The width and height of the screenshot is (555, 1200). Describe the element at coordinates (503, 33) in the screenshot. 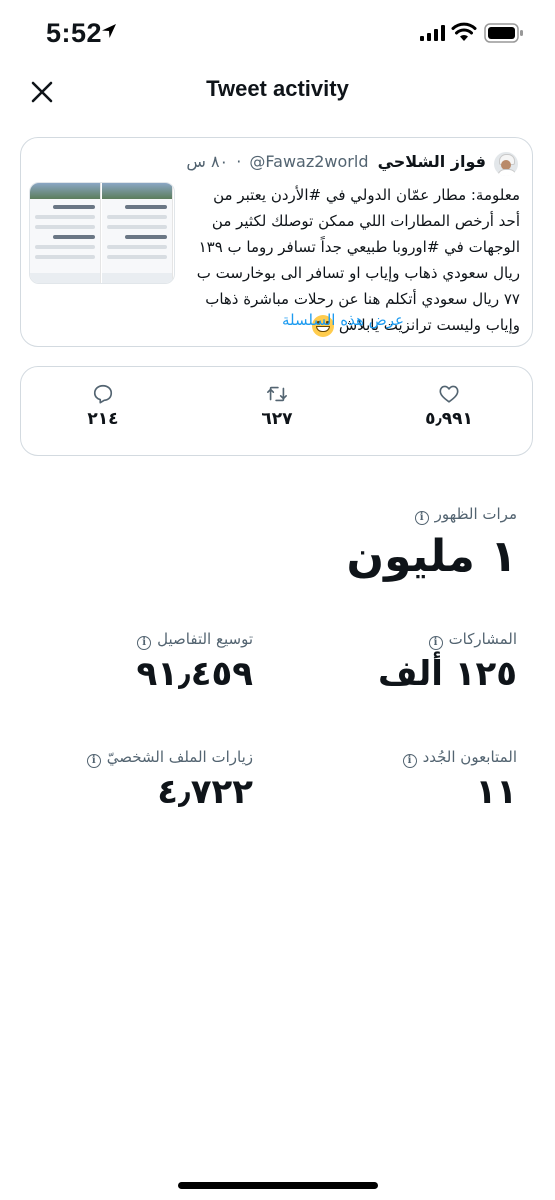

I see `battery-icon` at that location.